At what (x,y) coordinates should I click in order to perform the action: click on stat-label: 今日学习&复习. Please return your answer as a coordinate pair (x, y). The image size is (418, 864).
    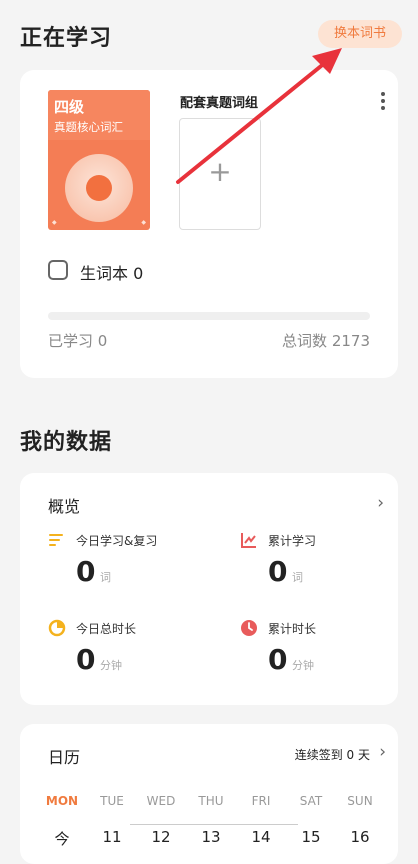
    Looking at the image, I should click on (117, 541).